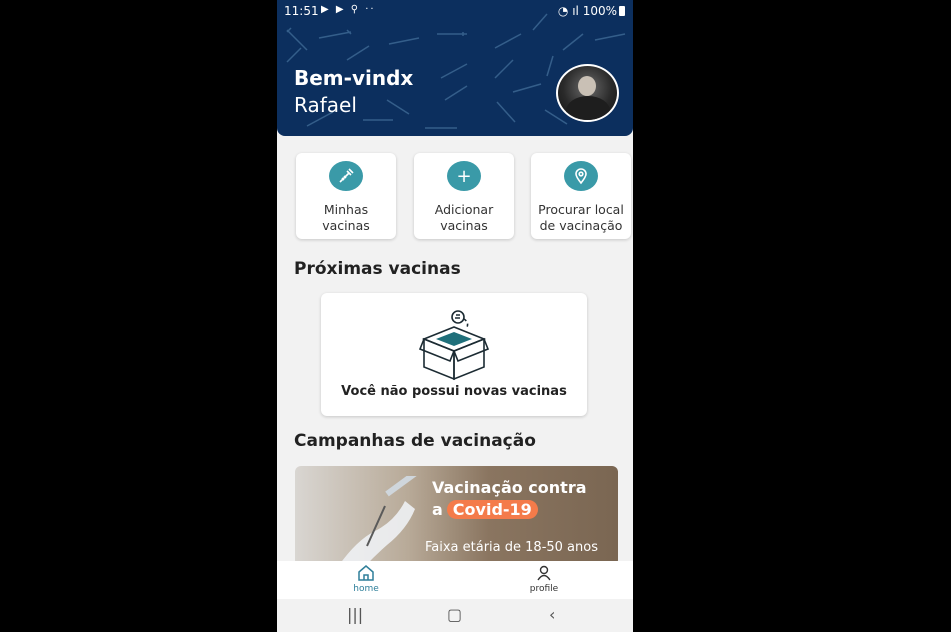 The image size is (951, 632). I want to click on add-vaccines-label-1: Adicionar, so click(464, 209).